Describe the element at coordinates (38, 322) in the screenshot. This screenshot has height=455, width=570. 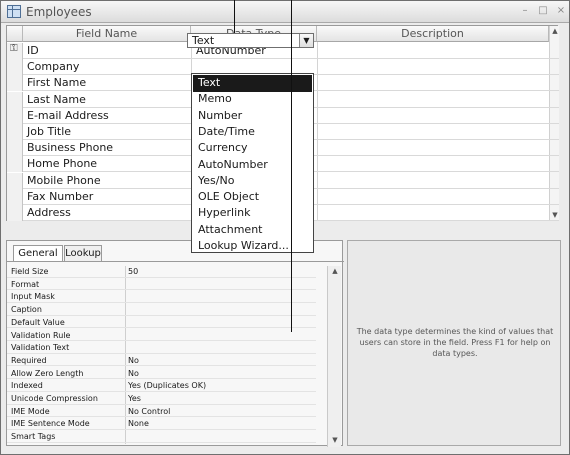
I see `property-label: Default Value` at that location.